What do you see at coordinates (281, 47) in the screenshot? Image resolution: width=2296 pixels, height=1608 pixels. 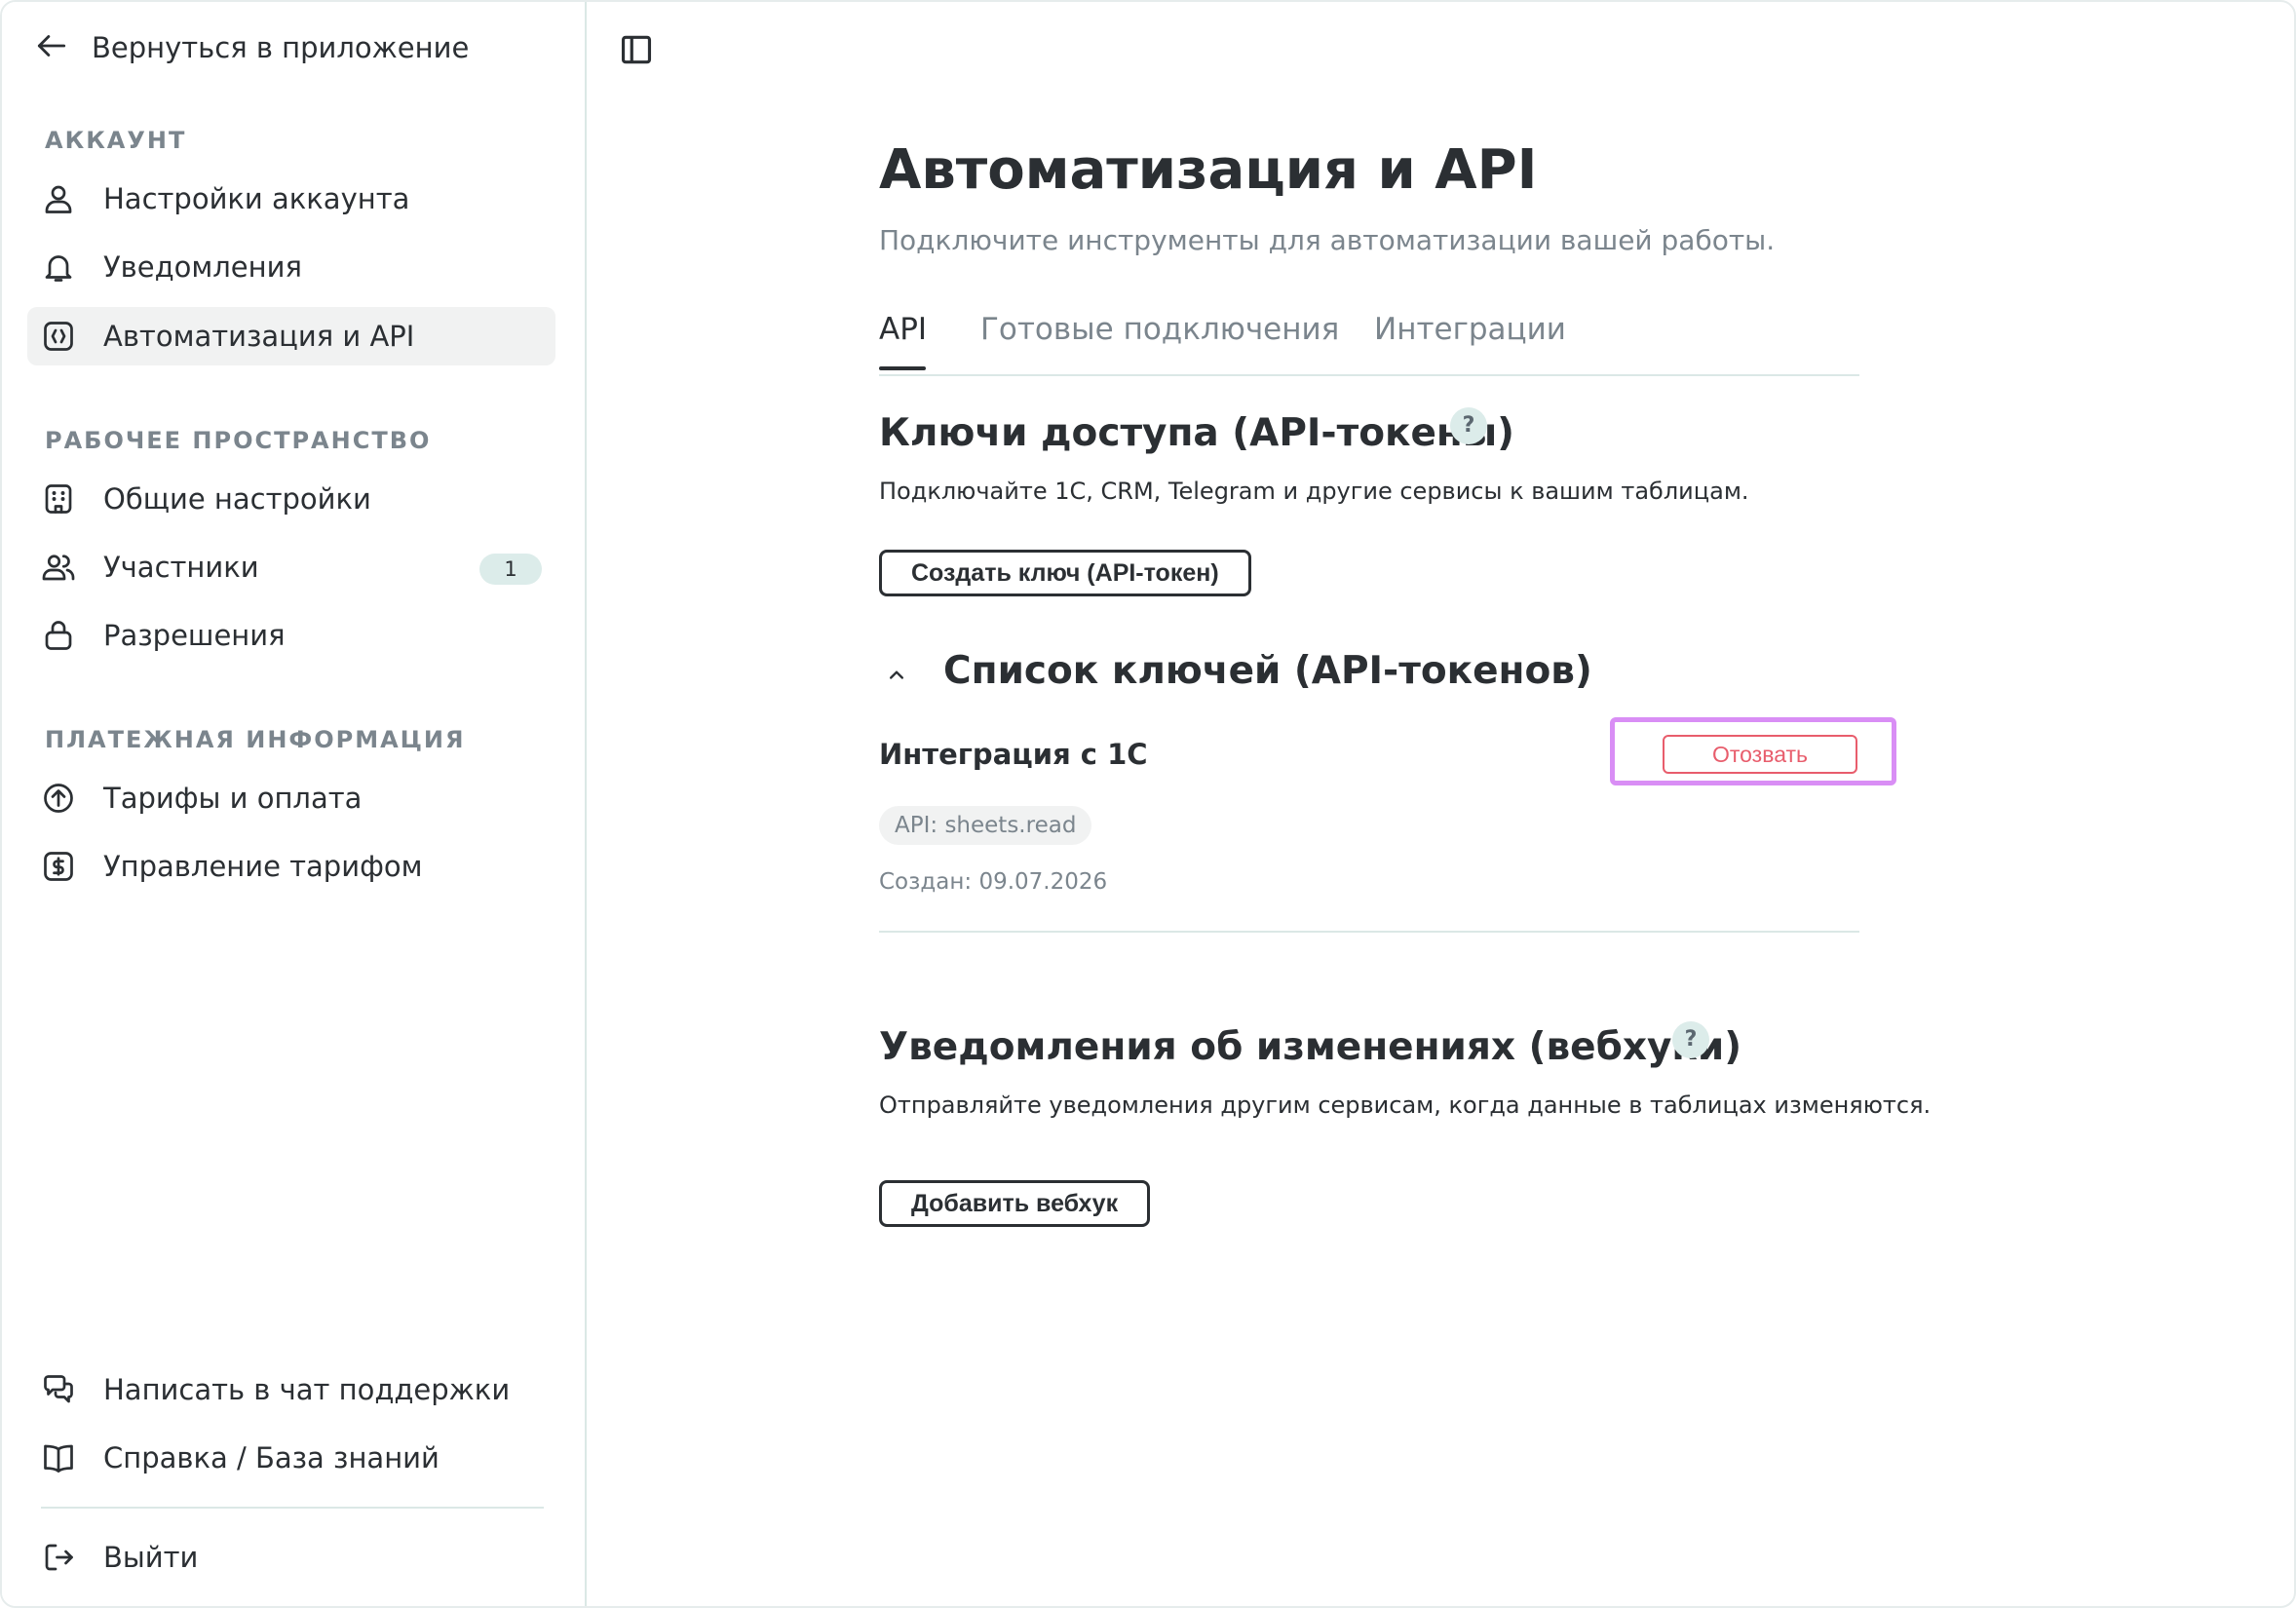 I see `back-to-app-label: Вернуться в приложение` at bounding box center [281, 47].